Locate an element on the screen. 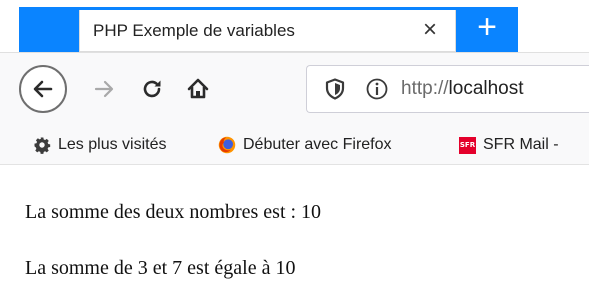 The image size is (589, 282). url-bar: http://localhost is located at coordinates (447, 89).